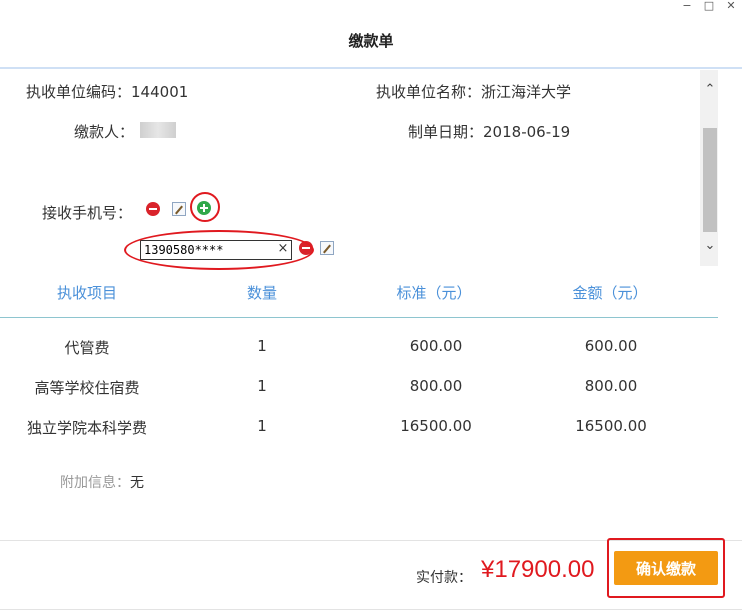  I want to click on table-cell: 代管费, so click(87, 348).